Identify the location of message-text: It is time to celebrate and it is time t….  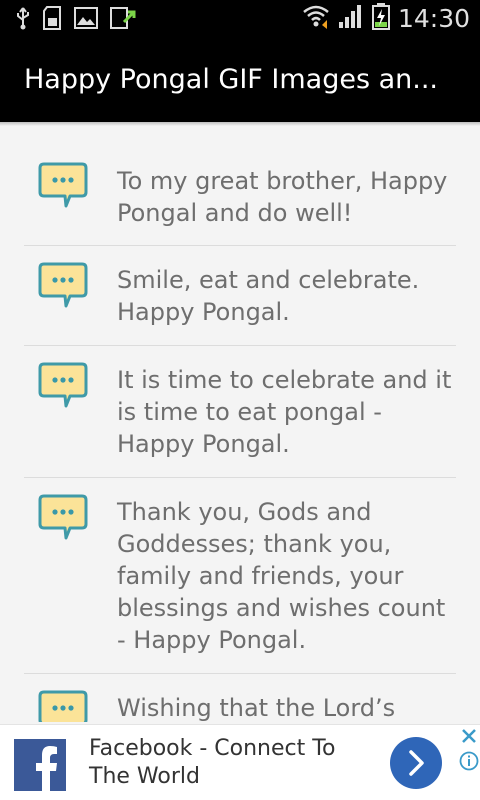
(284, 412).